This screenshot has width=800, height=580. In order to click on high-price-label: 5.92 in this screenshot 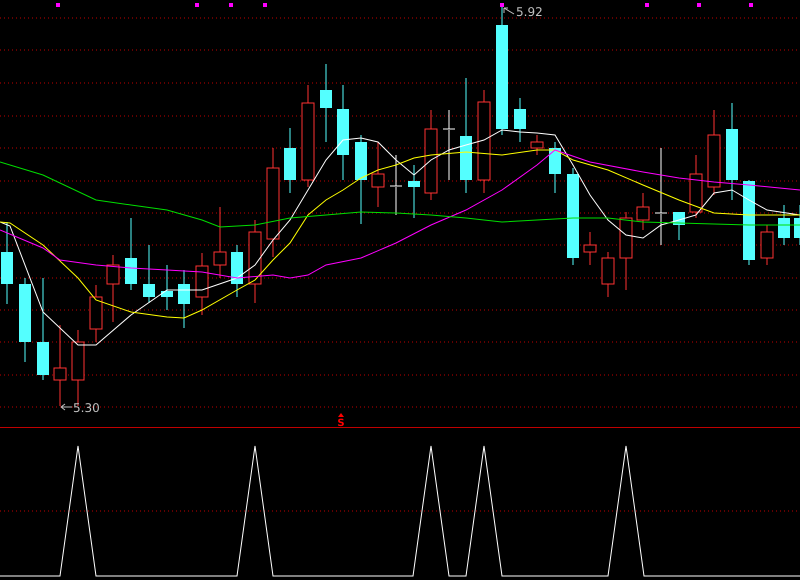, I will do `click(529, 12)`.